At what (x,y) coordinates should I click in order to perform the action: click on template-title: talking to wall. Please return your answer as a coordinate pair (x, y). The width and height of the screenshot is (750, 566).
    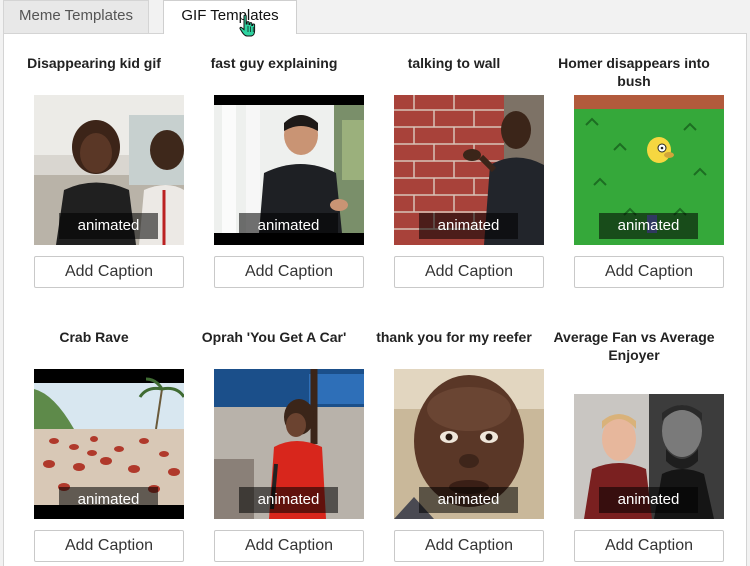
    Looking at the image, I should click on (454, 63).